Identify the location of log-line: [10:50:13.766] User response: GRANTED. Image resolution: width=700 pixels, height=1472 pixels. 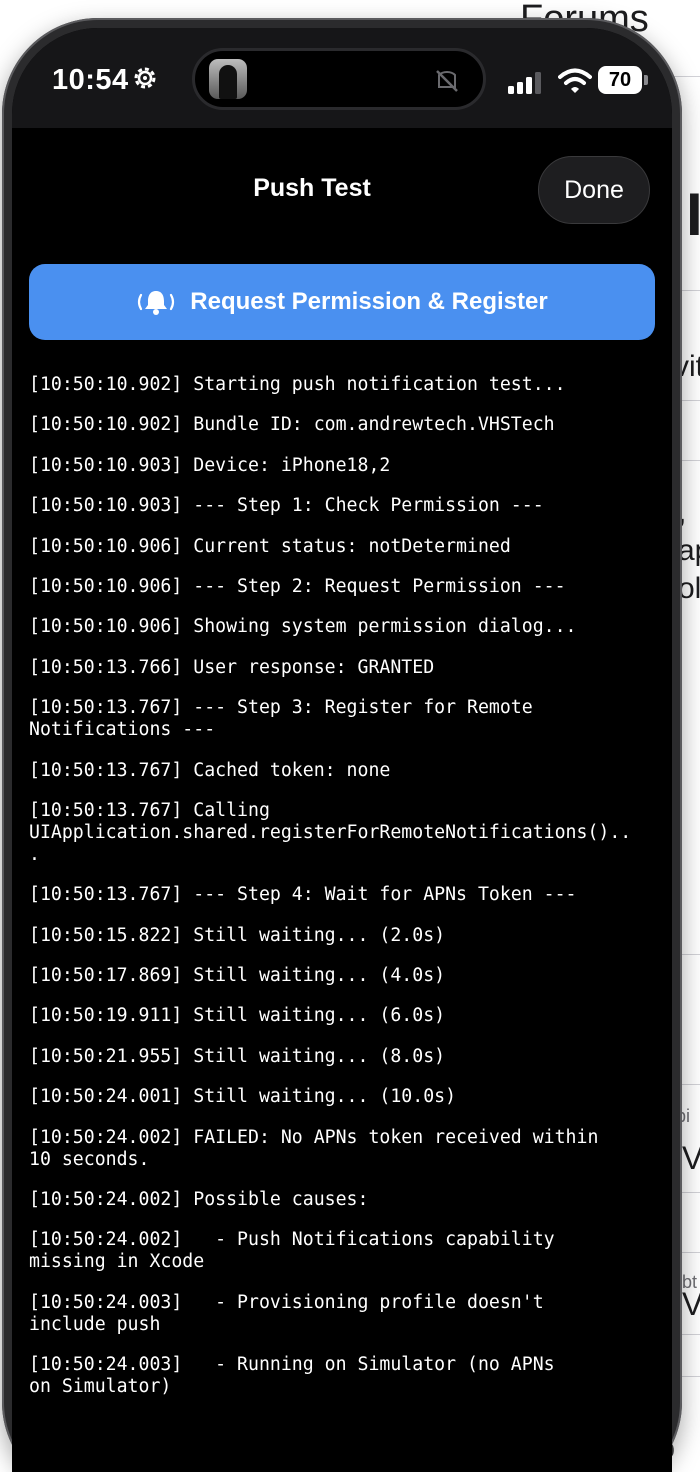
(232, 667).